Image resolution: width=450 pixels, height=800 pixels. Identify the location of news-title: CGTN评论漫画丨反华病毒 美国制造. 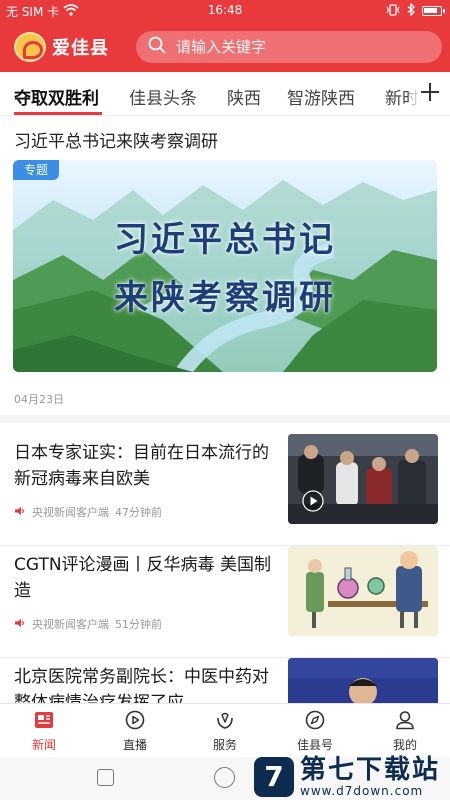
(142, 578).